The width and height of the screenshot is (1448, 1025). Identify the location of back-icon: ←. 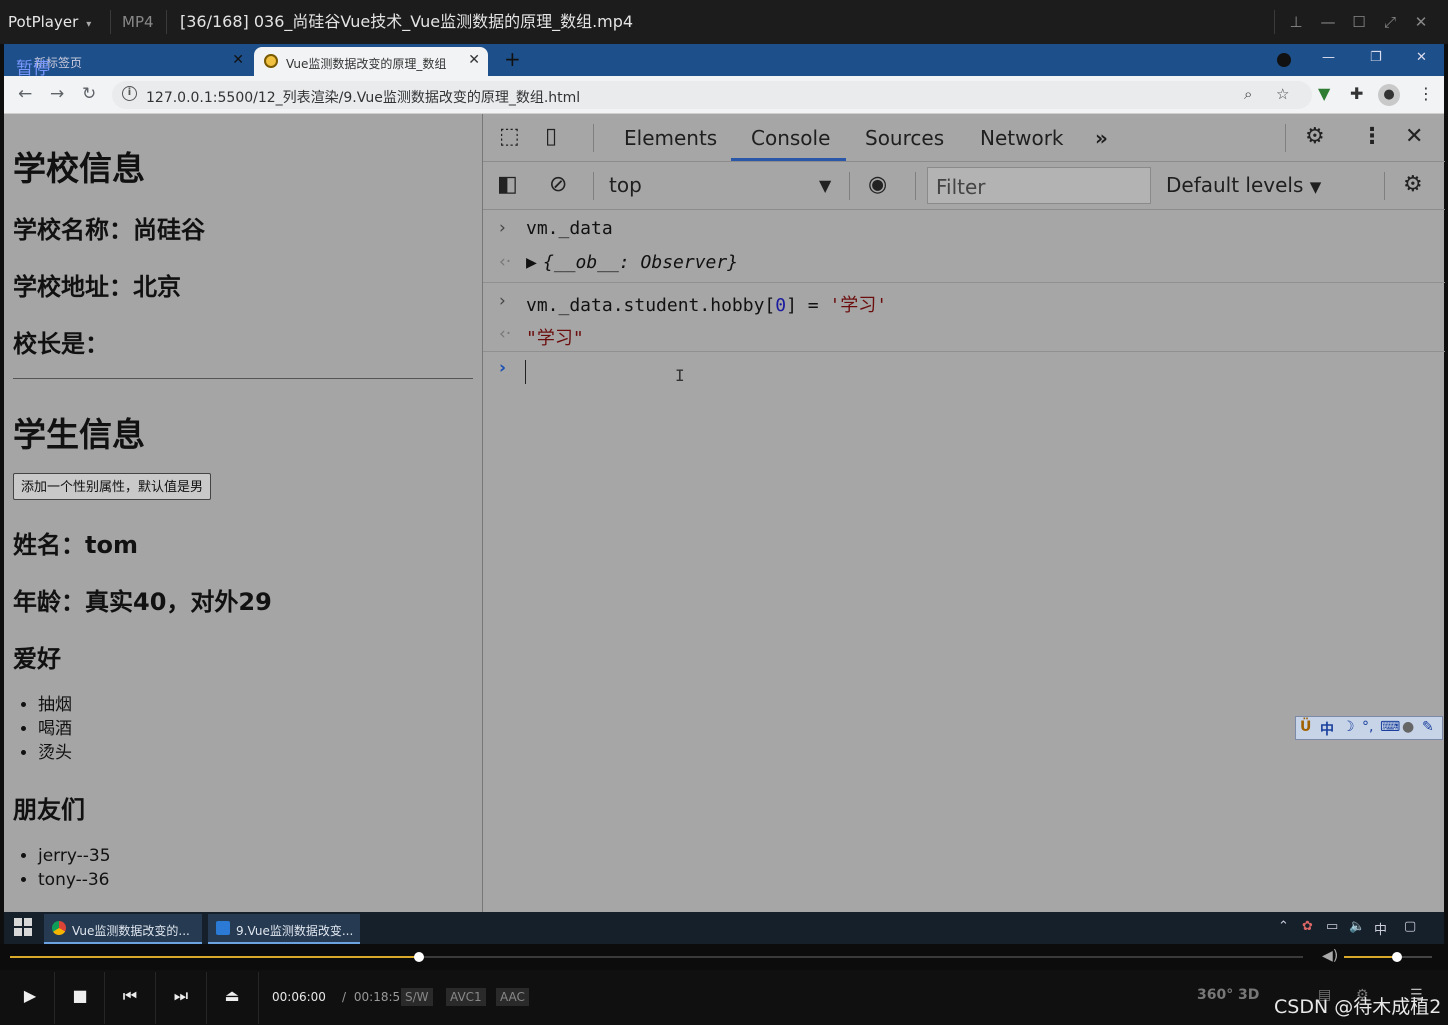
(25, 94).